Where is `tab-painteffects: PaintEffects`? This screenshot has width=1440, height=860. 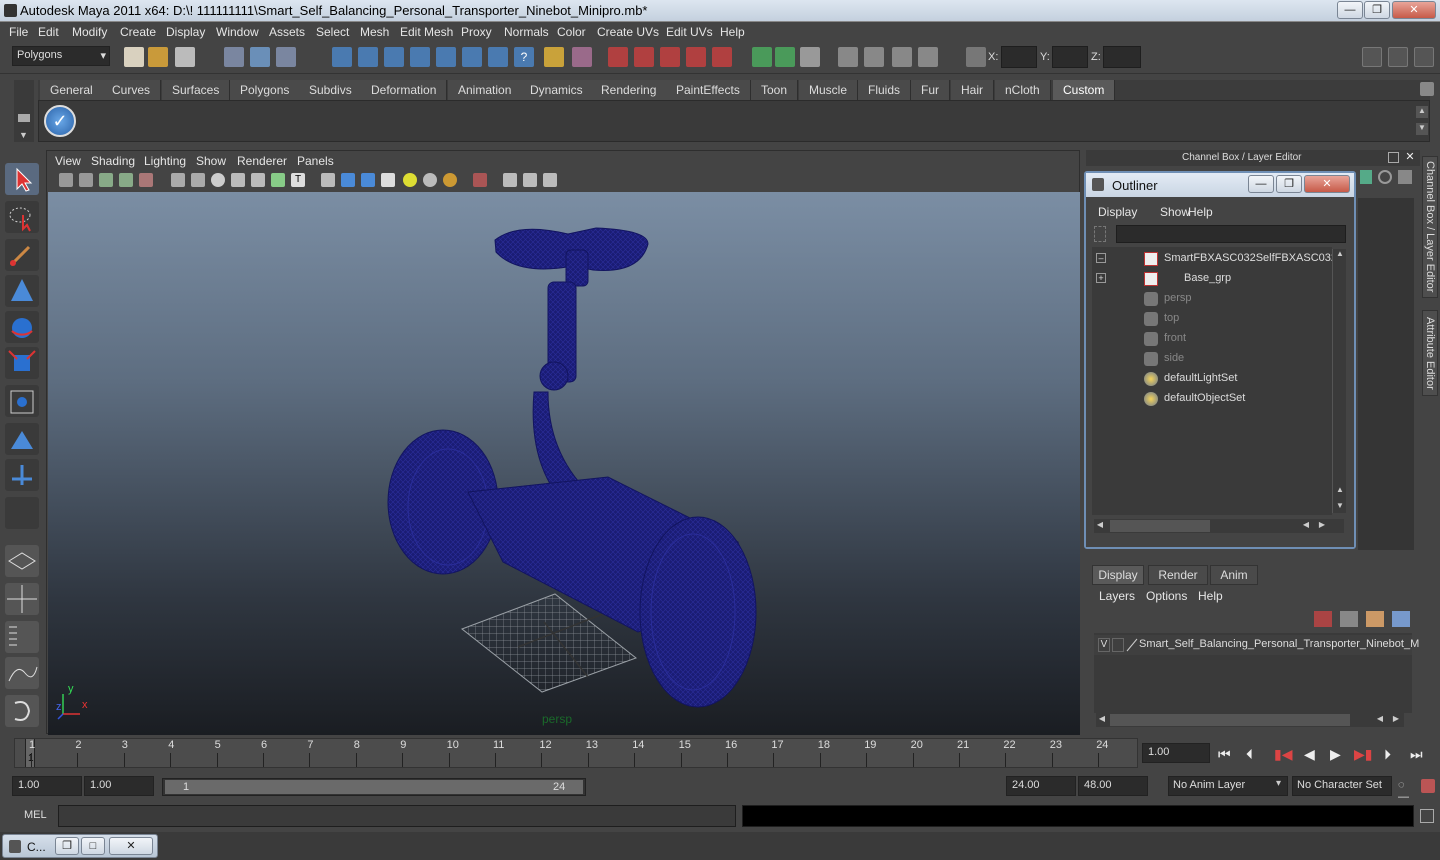 tab-painteffects: PaintEffects is located at coordinates (708, 90).